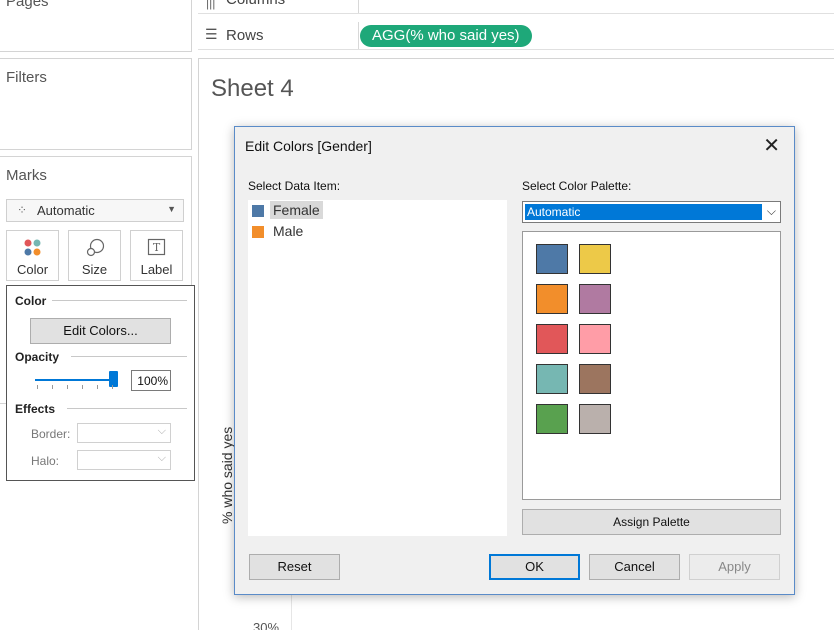 The width and height of the screenshot is (834, 630). What do you see at coordinates (211, 34) in the screenshot?
I see `rows-icon: ☰` at bounding box center [211, 34].